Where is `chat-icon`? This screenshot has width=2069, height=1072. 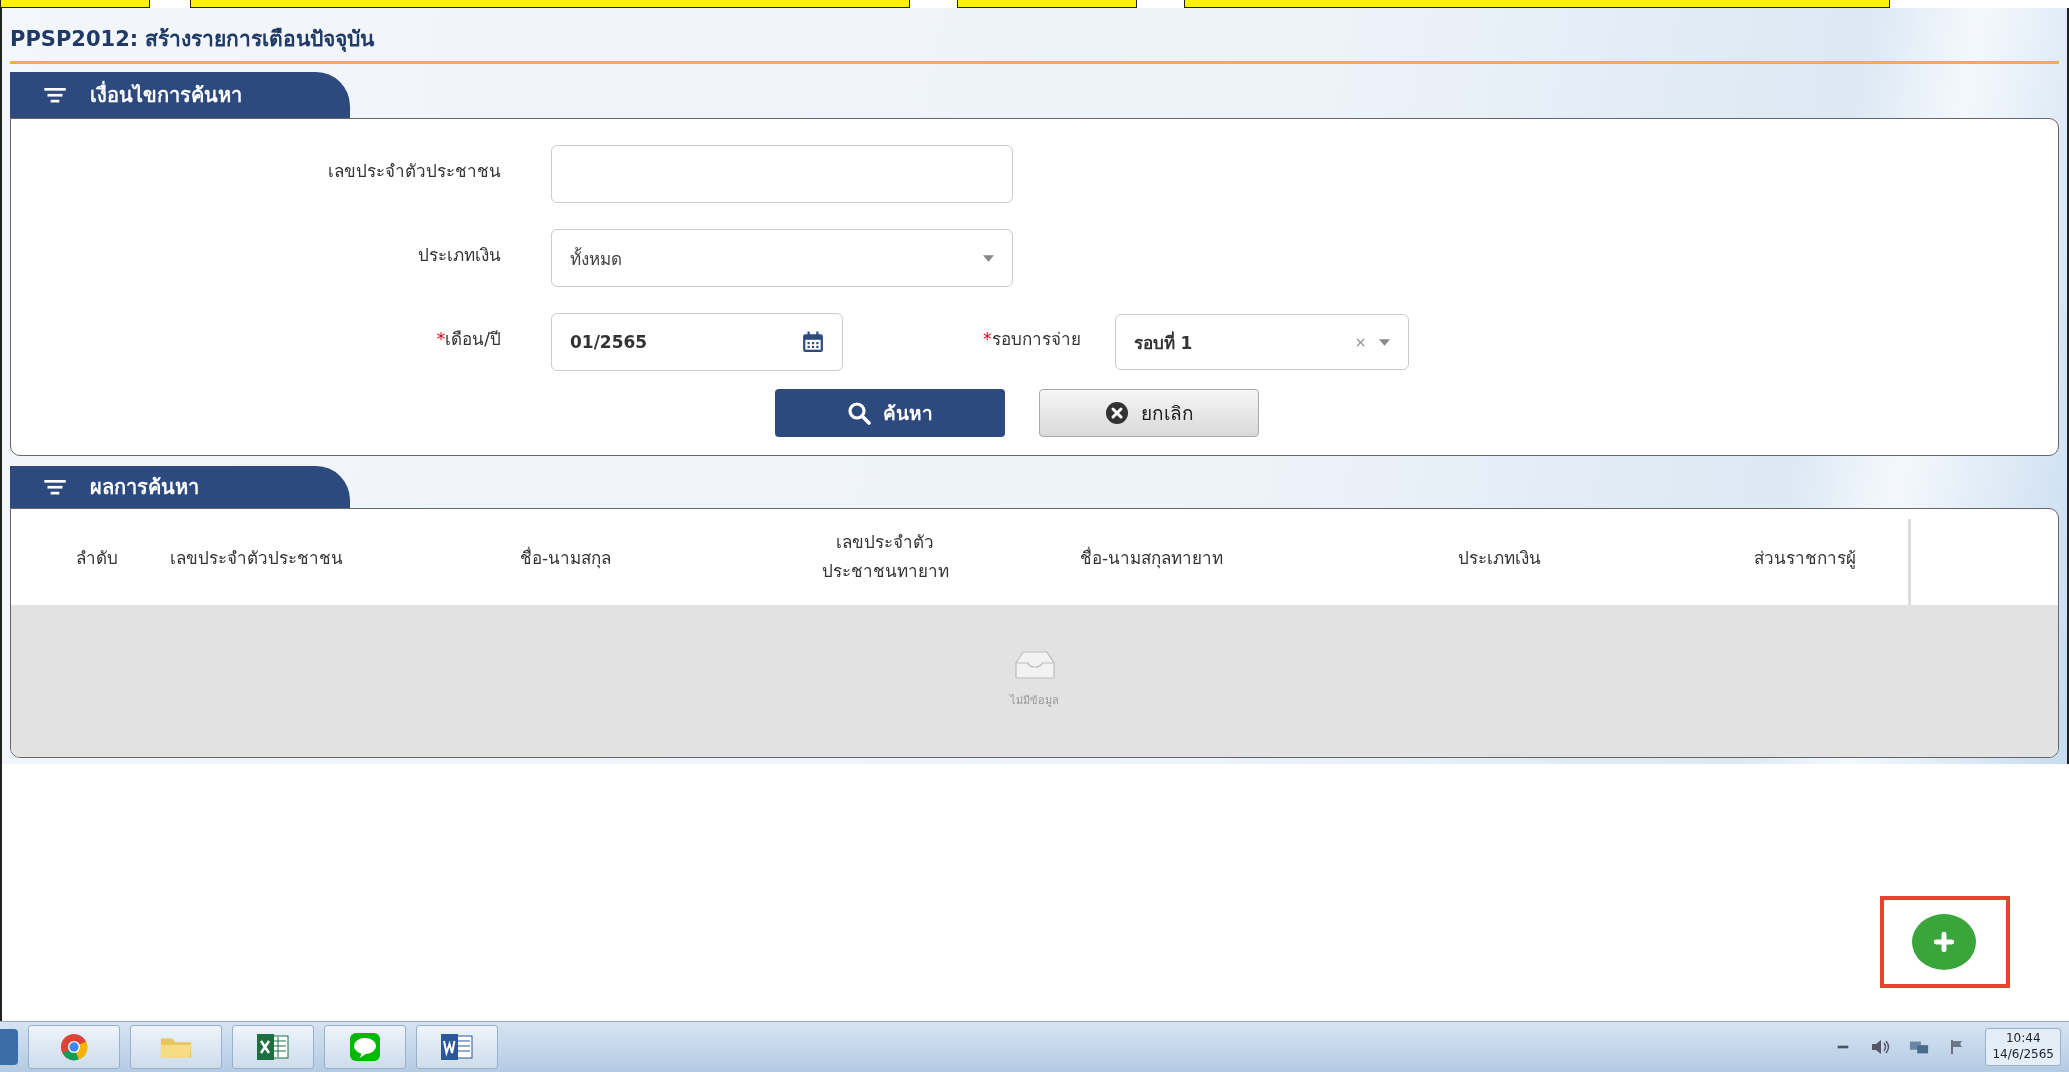 chat-icon is located at coordinates (365, 1047).